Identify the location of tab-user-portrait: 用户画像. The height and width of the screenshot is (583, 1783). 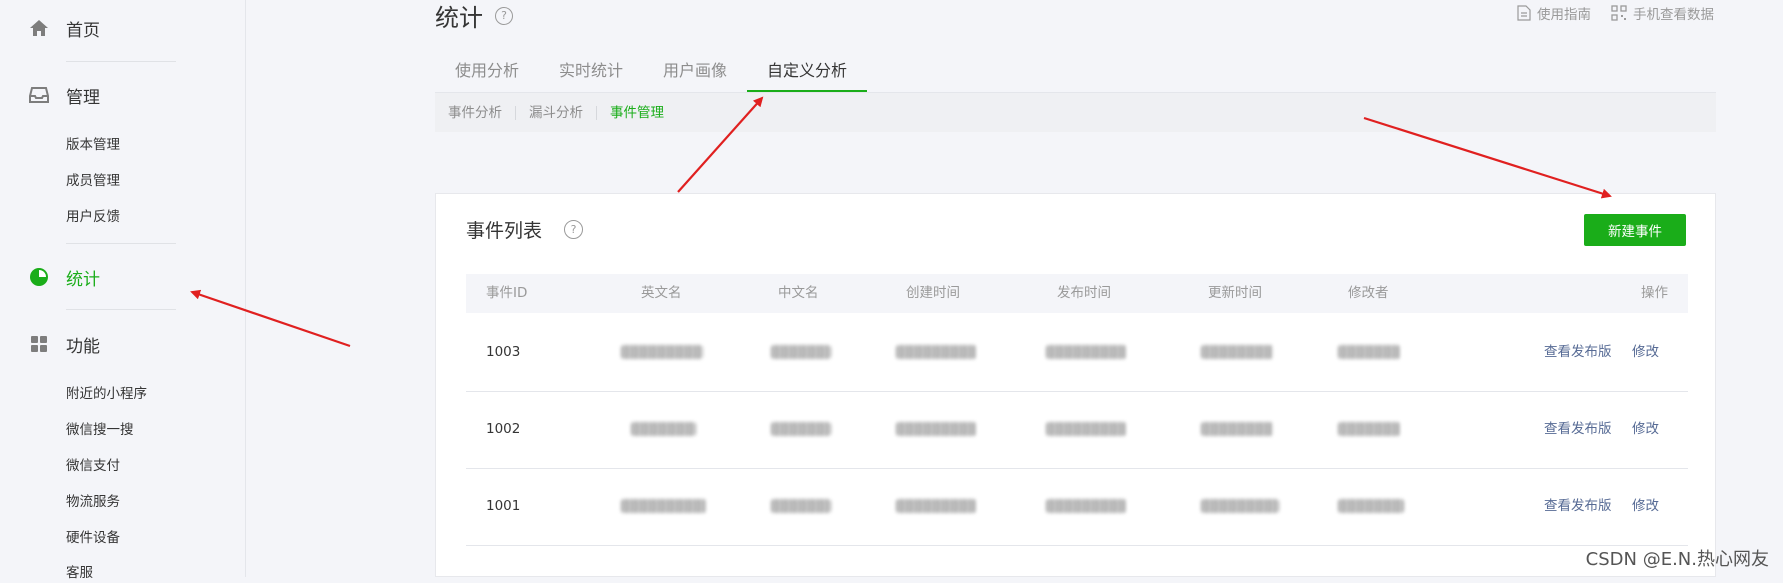
(695, 71).